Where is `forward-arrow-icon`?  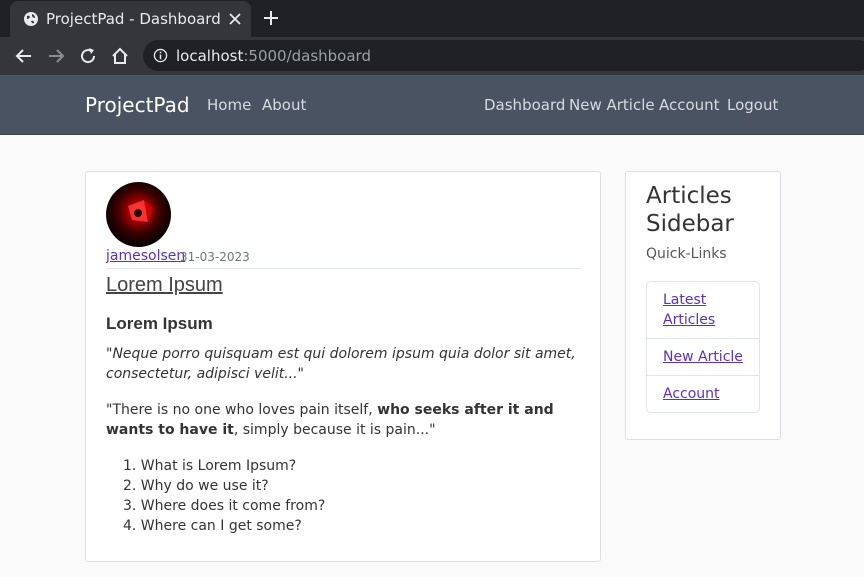 forward-arrow-icon is located at coordinates (56, 56).